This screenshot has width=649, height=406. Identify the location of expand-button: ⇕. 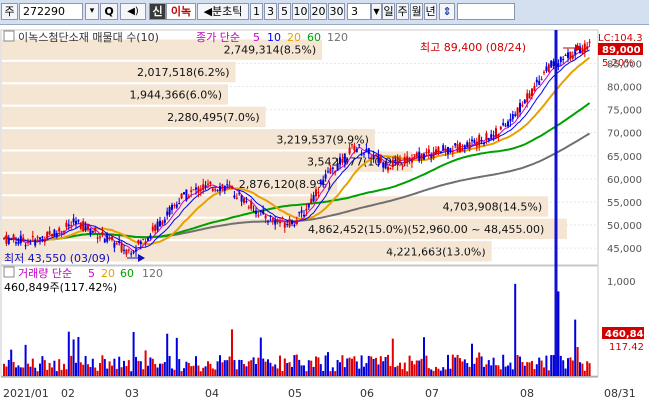
(447, 11).